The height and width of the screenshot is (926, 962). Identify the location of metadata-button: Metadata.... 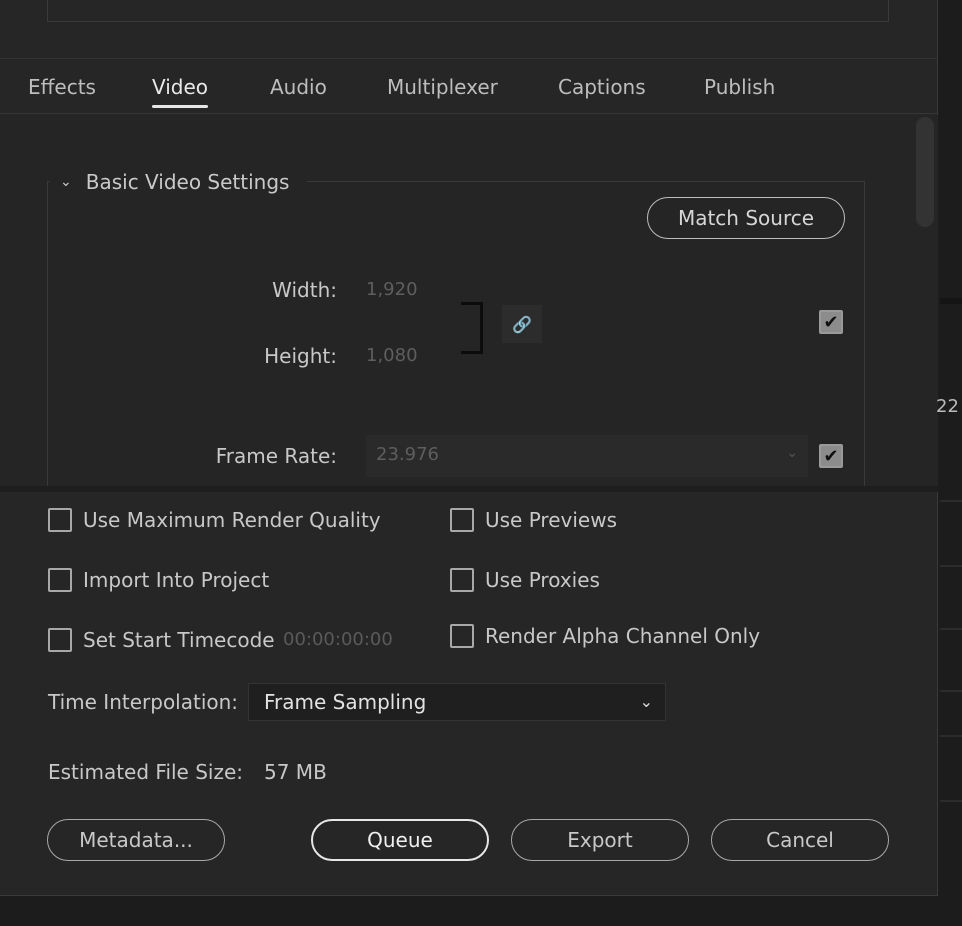
(136, 840).